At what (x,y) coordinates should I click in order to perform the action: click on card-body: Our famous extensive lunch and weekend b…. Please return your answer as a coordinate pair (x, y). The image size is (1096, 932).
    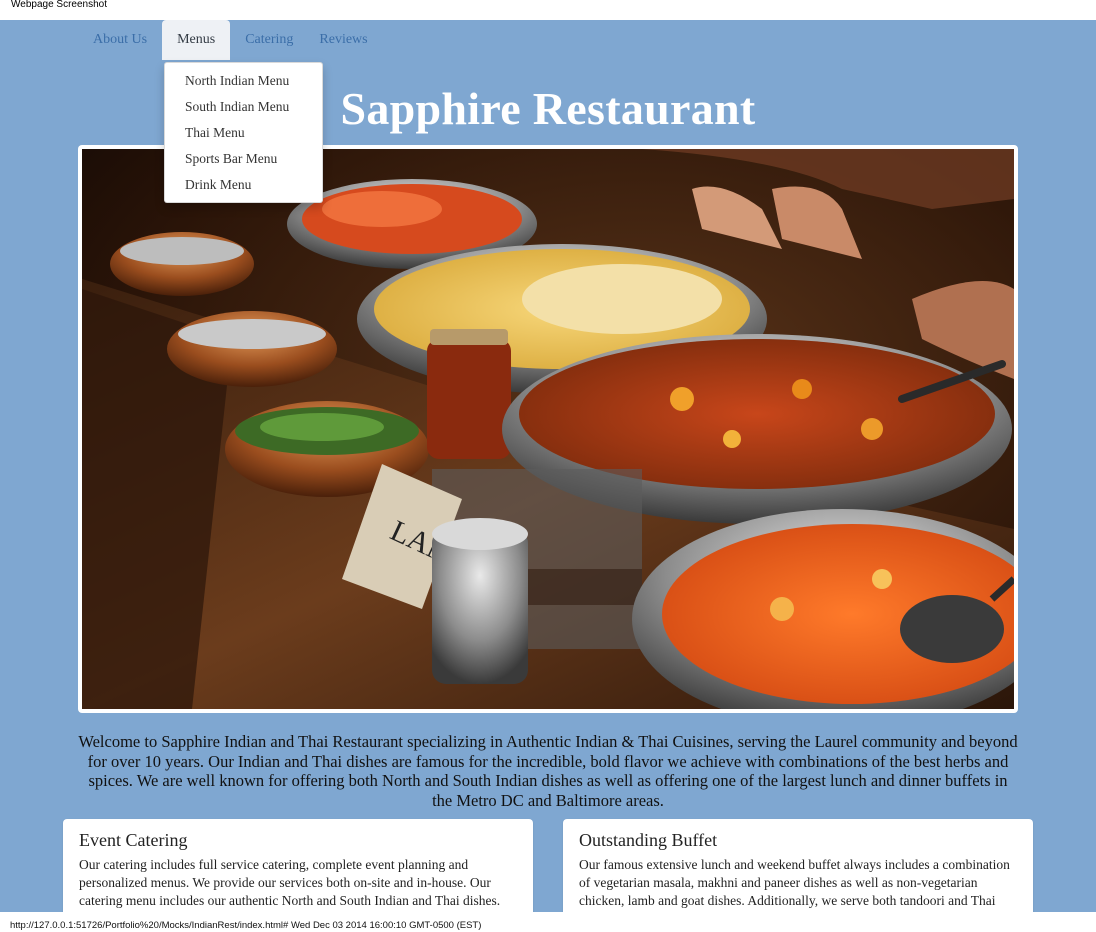
    Looking at the image, I should click on (794, 884).